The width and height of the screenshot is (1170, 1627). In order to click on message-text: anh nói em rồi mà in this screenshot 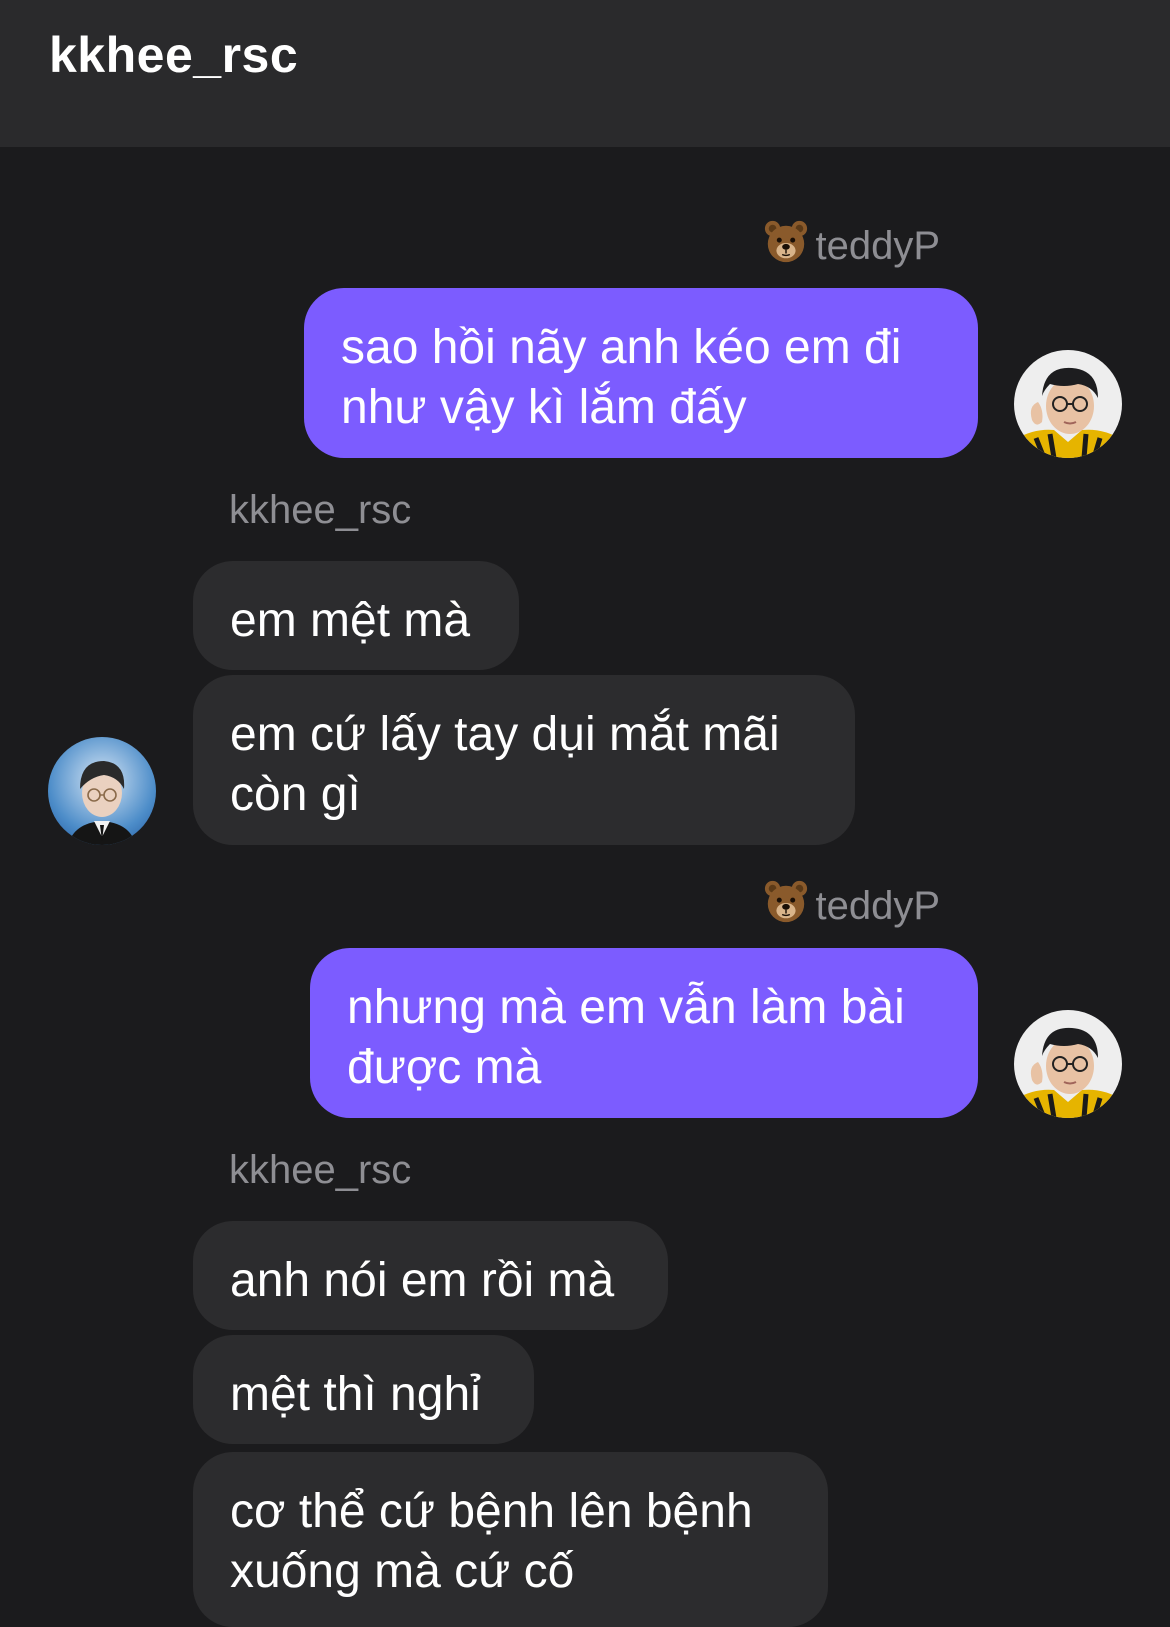, I will do `click(422, 1280)`.